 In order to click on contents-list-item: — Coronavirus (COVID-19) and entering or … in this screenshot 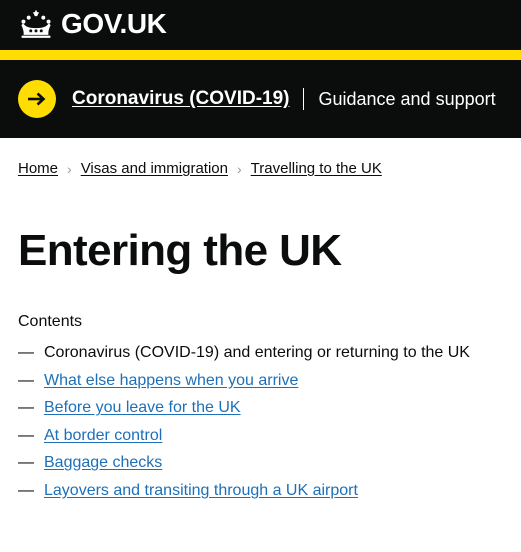, I will do `click(269, 353)`.